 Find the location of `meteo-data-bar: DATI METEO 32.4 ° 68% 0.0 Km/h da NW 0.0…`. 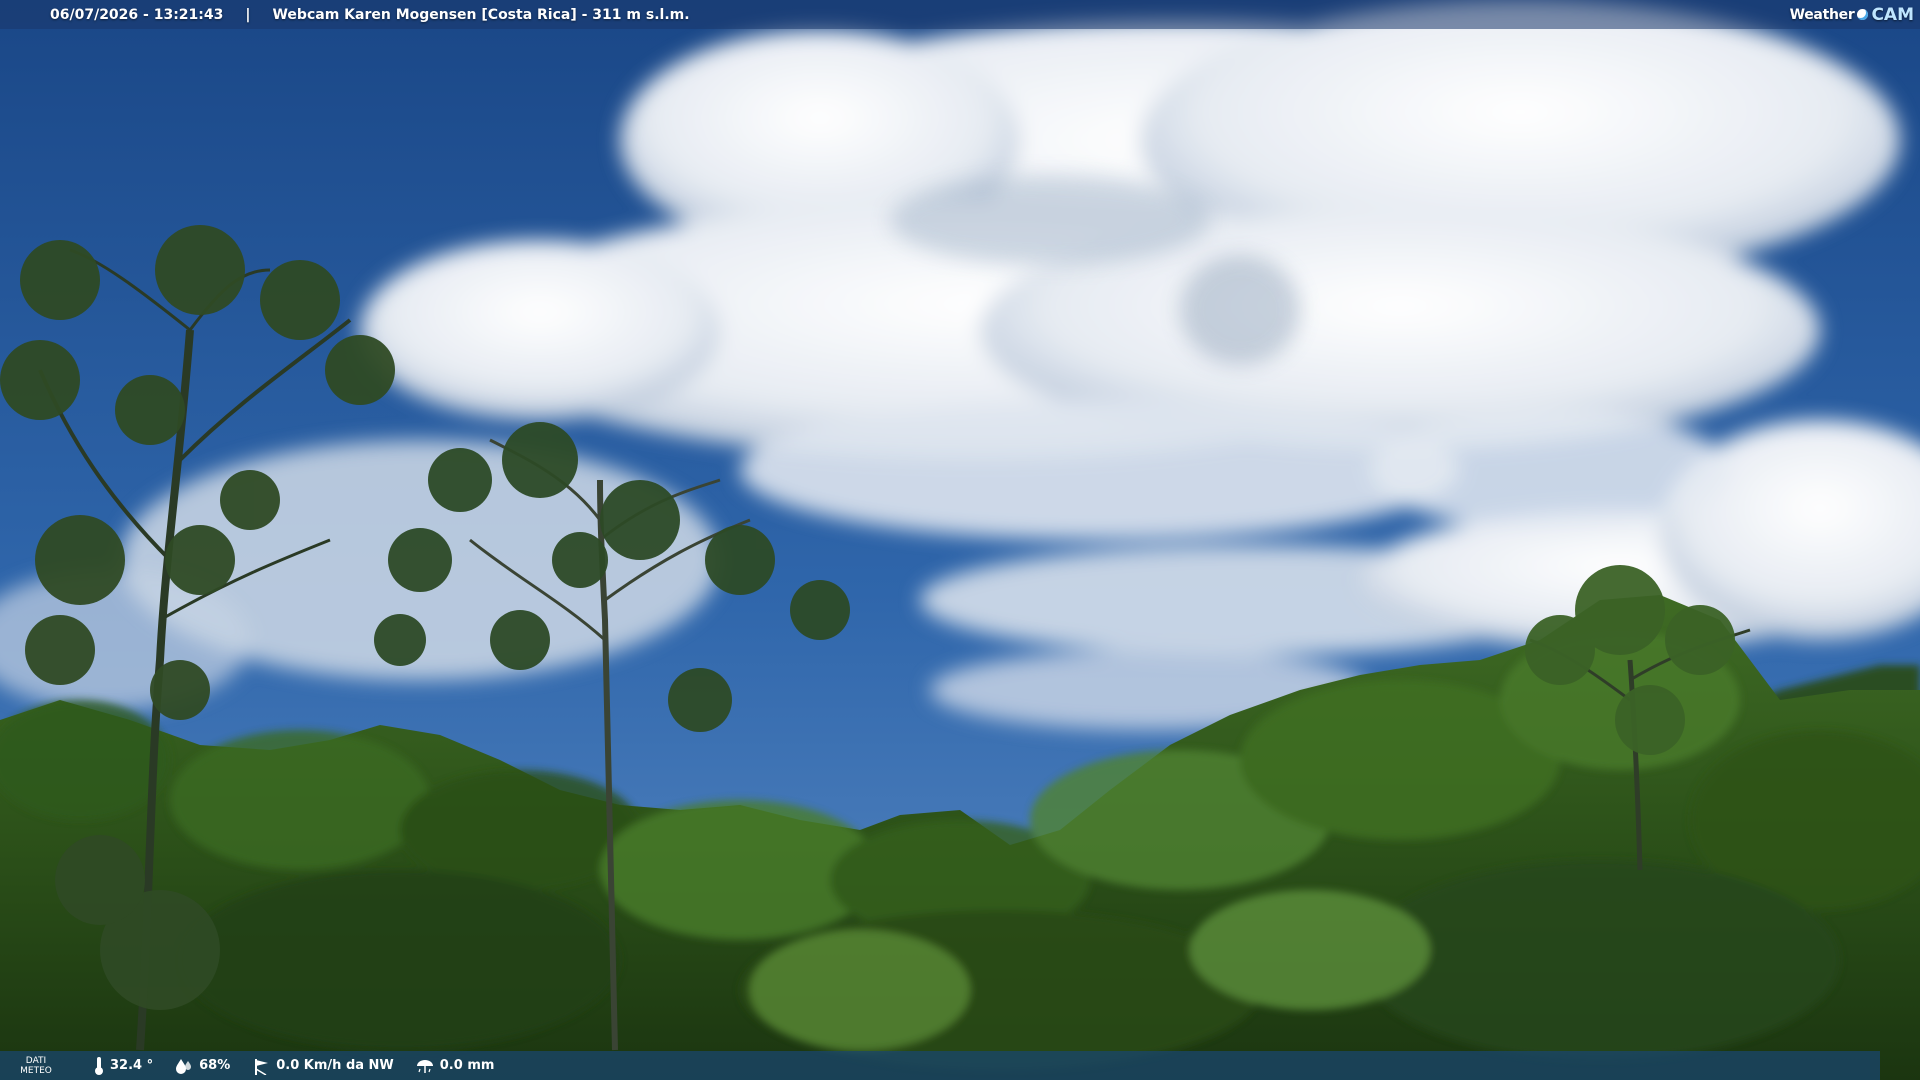

meteo-data-bar: DATI METEO 32.4 ° 68% 0.0 Km/h da NW 0.0… is located at coordinates (940, 1065).